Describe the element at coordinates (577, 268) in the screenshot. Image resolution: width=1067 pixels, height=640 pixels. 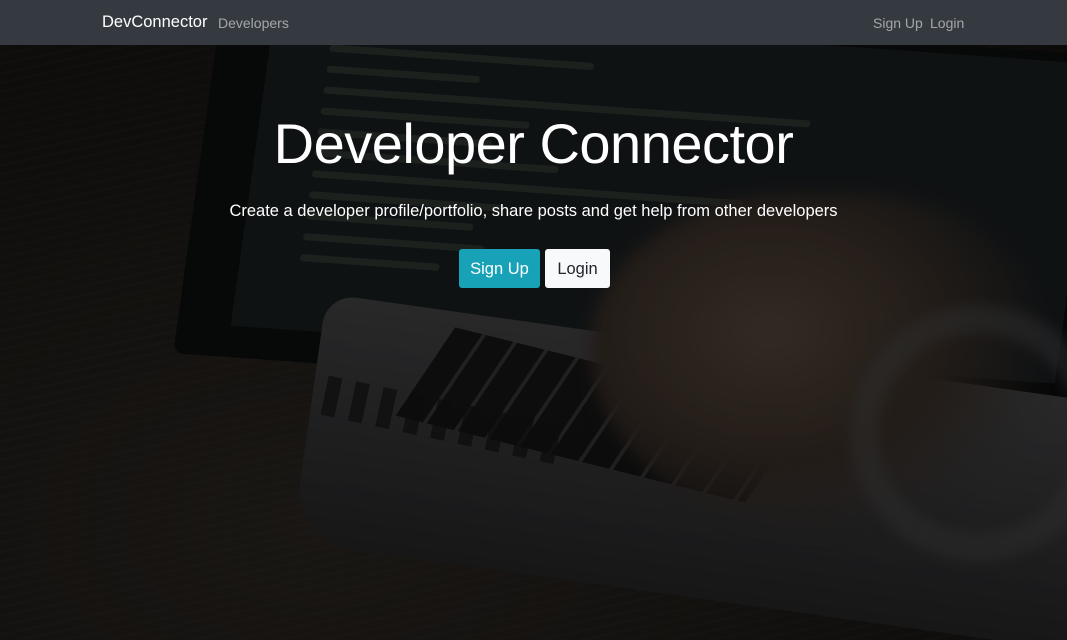
I see `login-button: Login` at that location.